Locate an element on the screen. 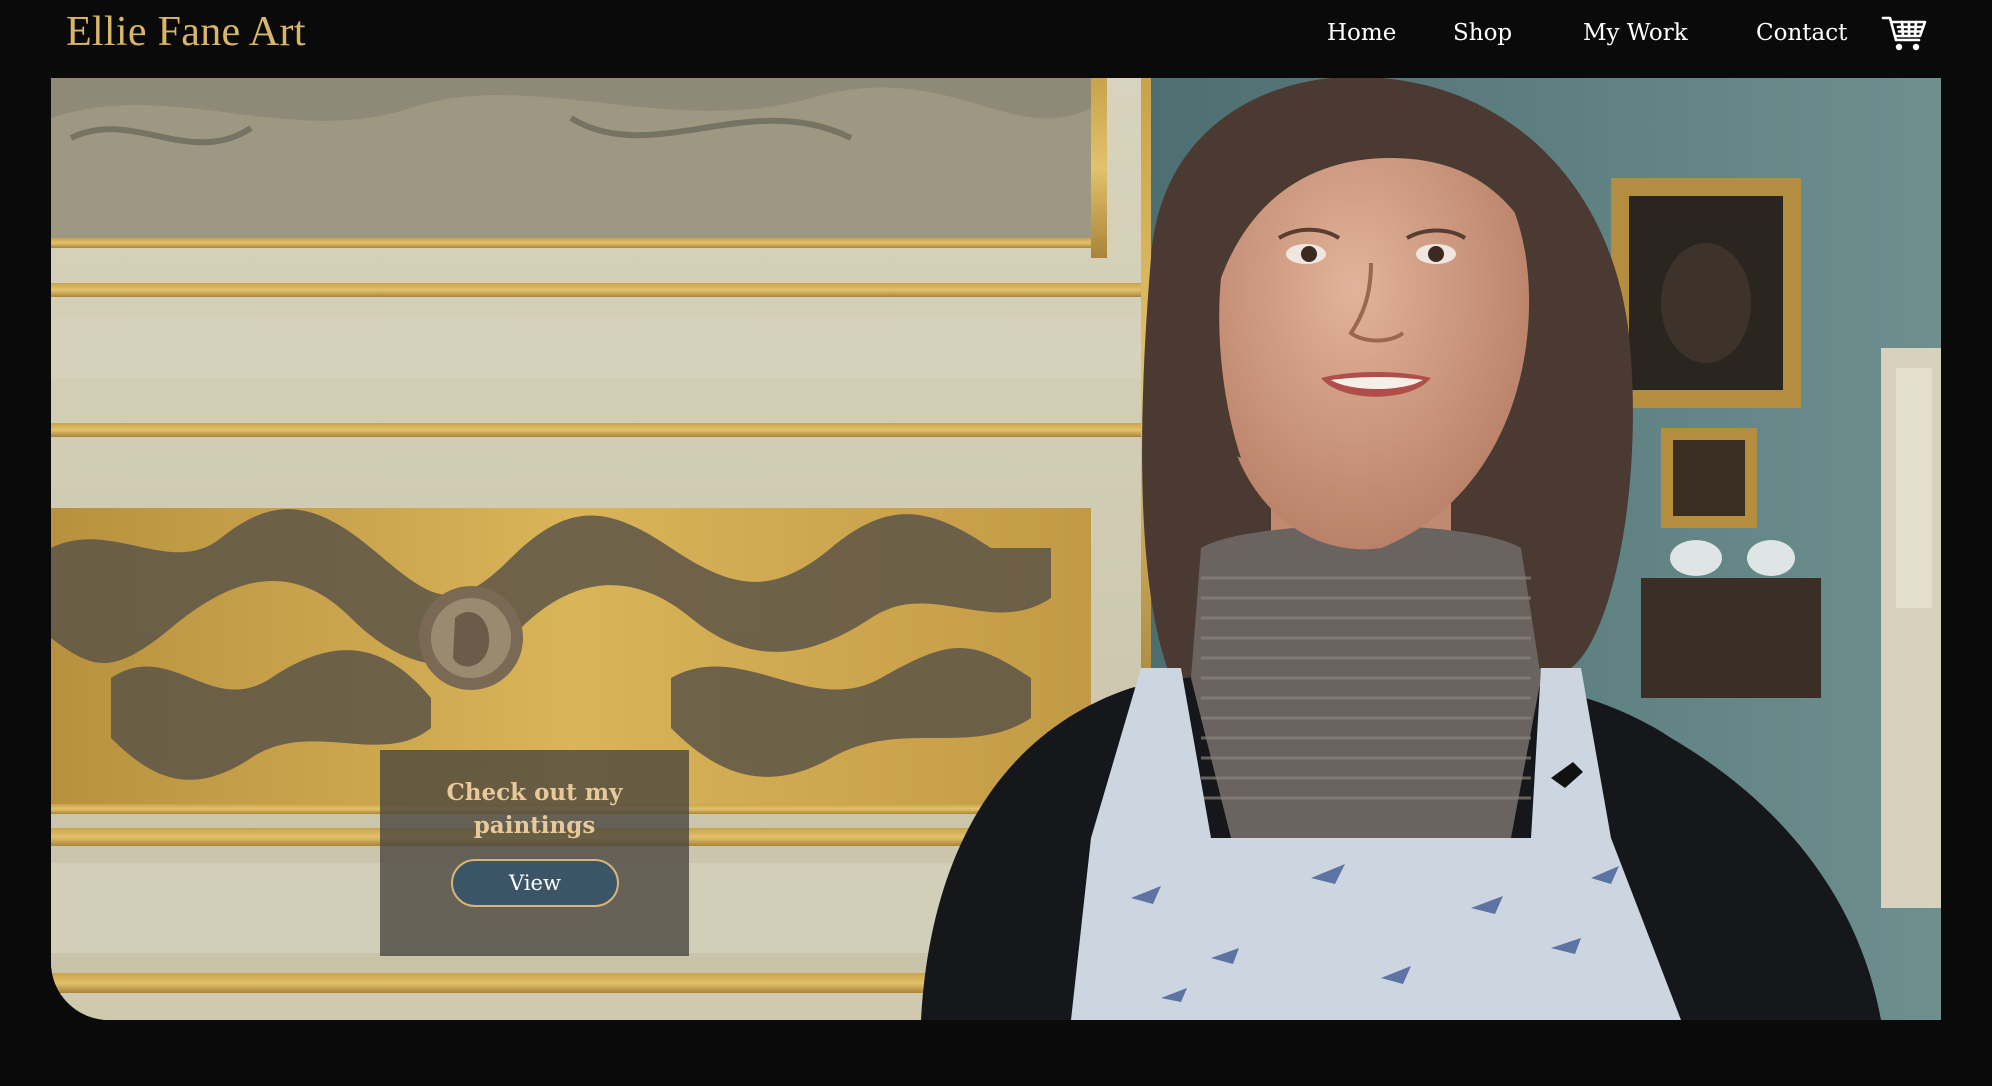 The height and width of the screenshot is (1086, 1992). nav-shop: Shop is located at coordinates (1482, 33).